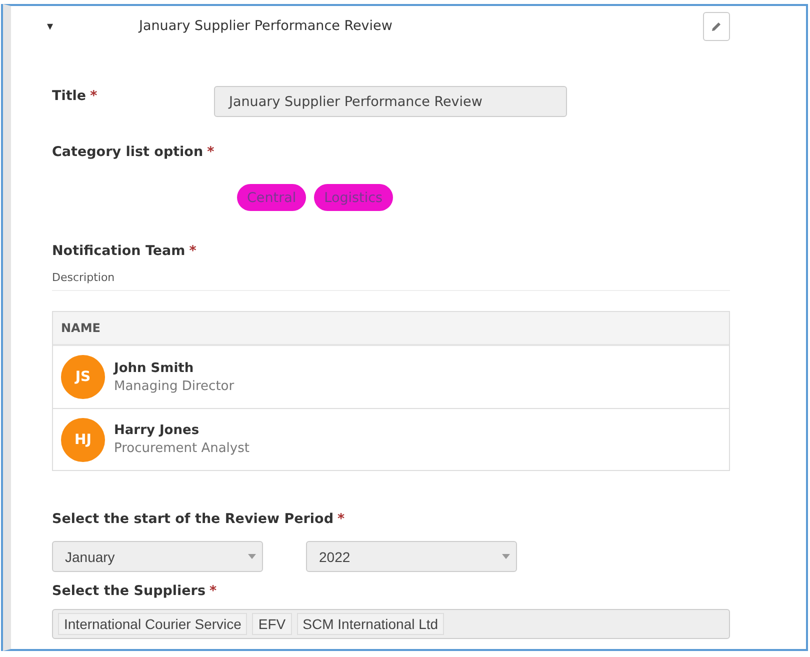  What do you see at coordinates (54, 26) in the screenshot?
I see `collapse-toggle: ▾` at bounding box center [54, 26].